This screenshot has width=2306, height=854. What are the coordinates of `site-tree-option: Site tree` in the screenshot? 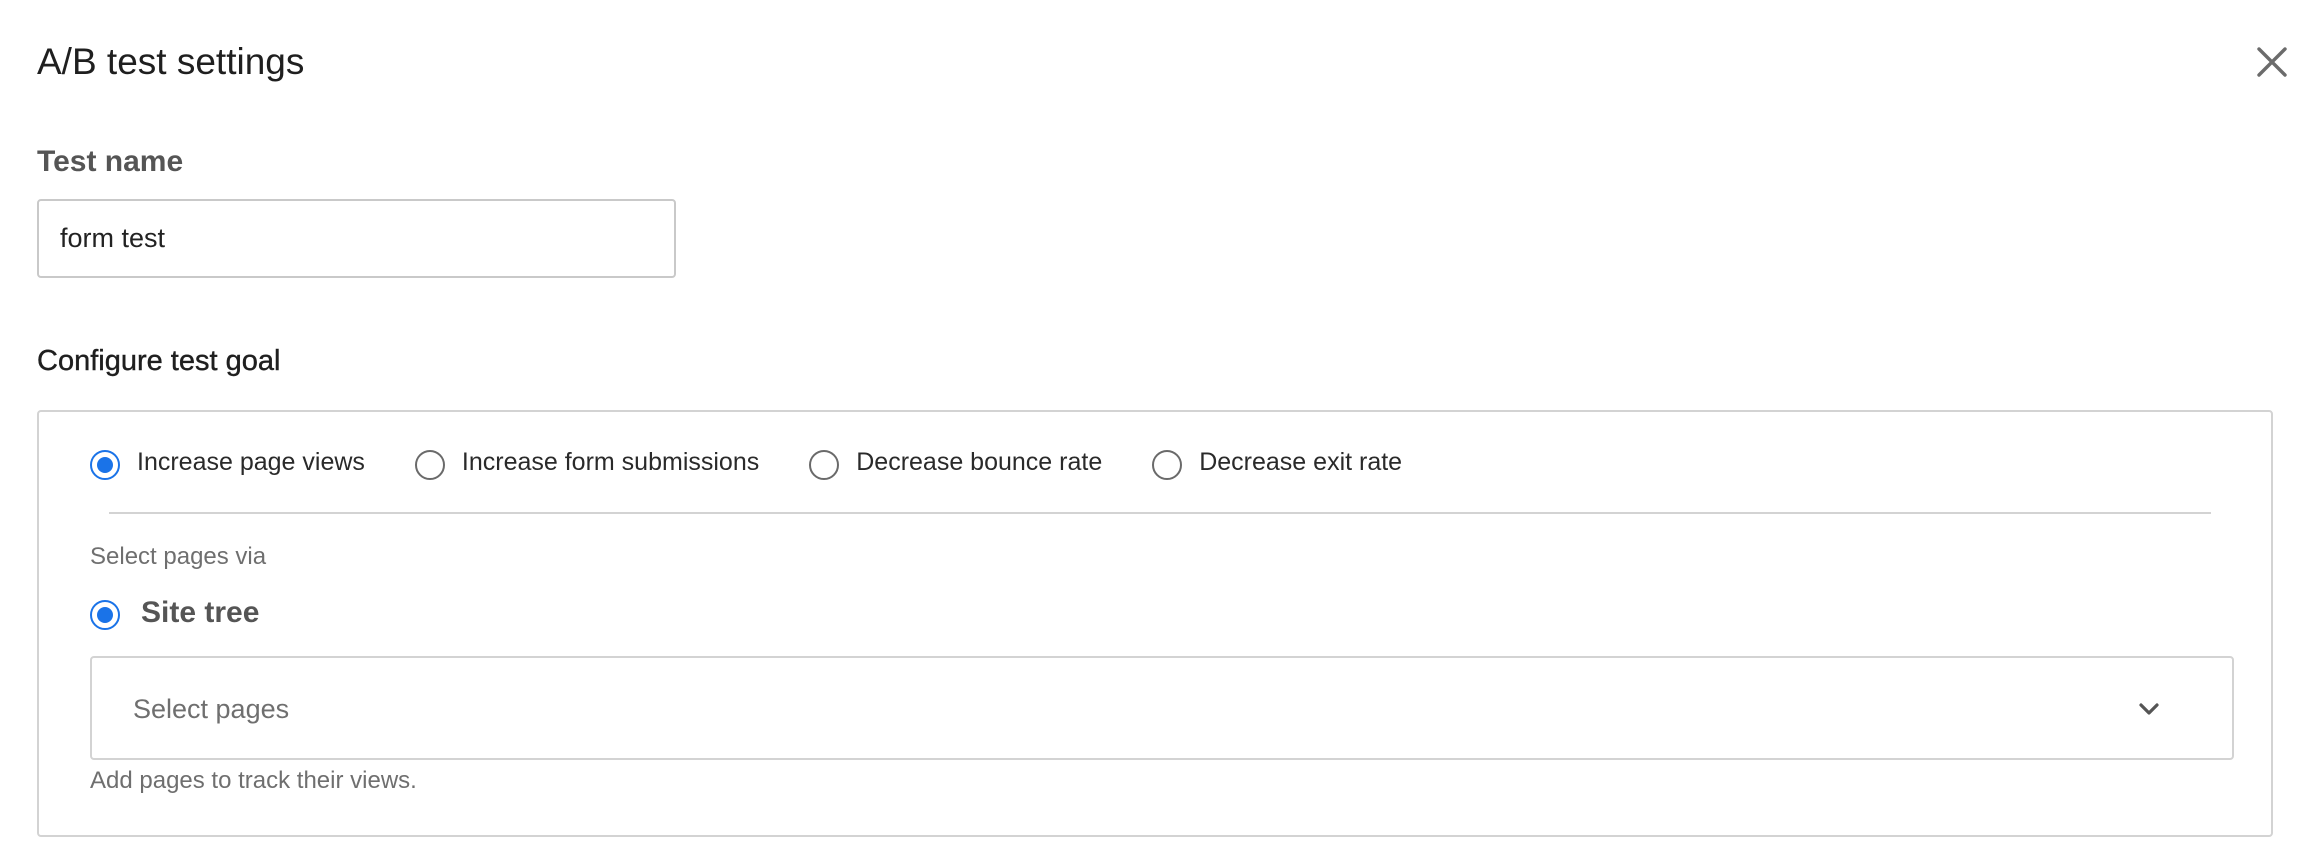 It's located at (174, 615).